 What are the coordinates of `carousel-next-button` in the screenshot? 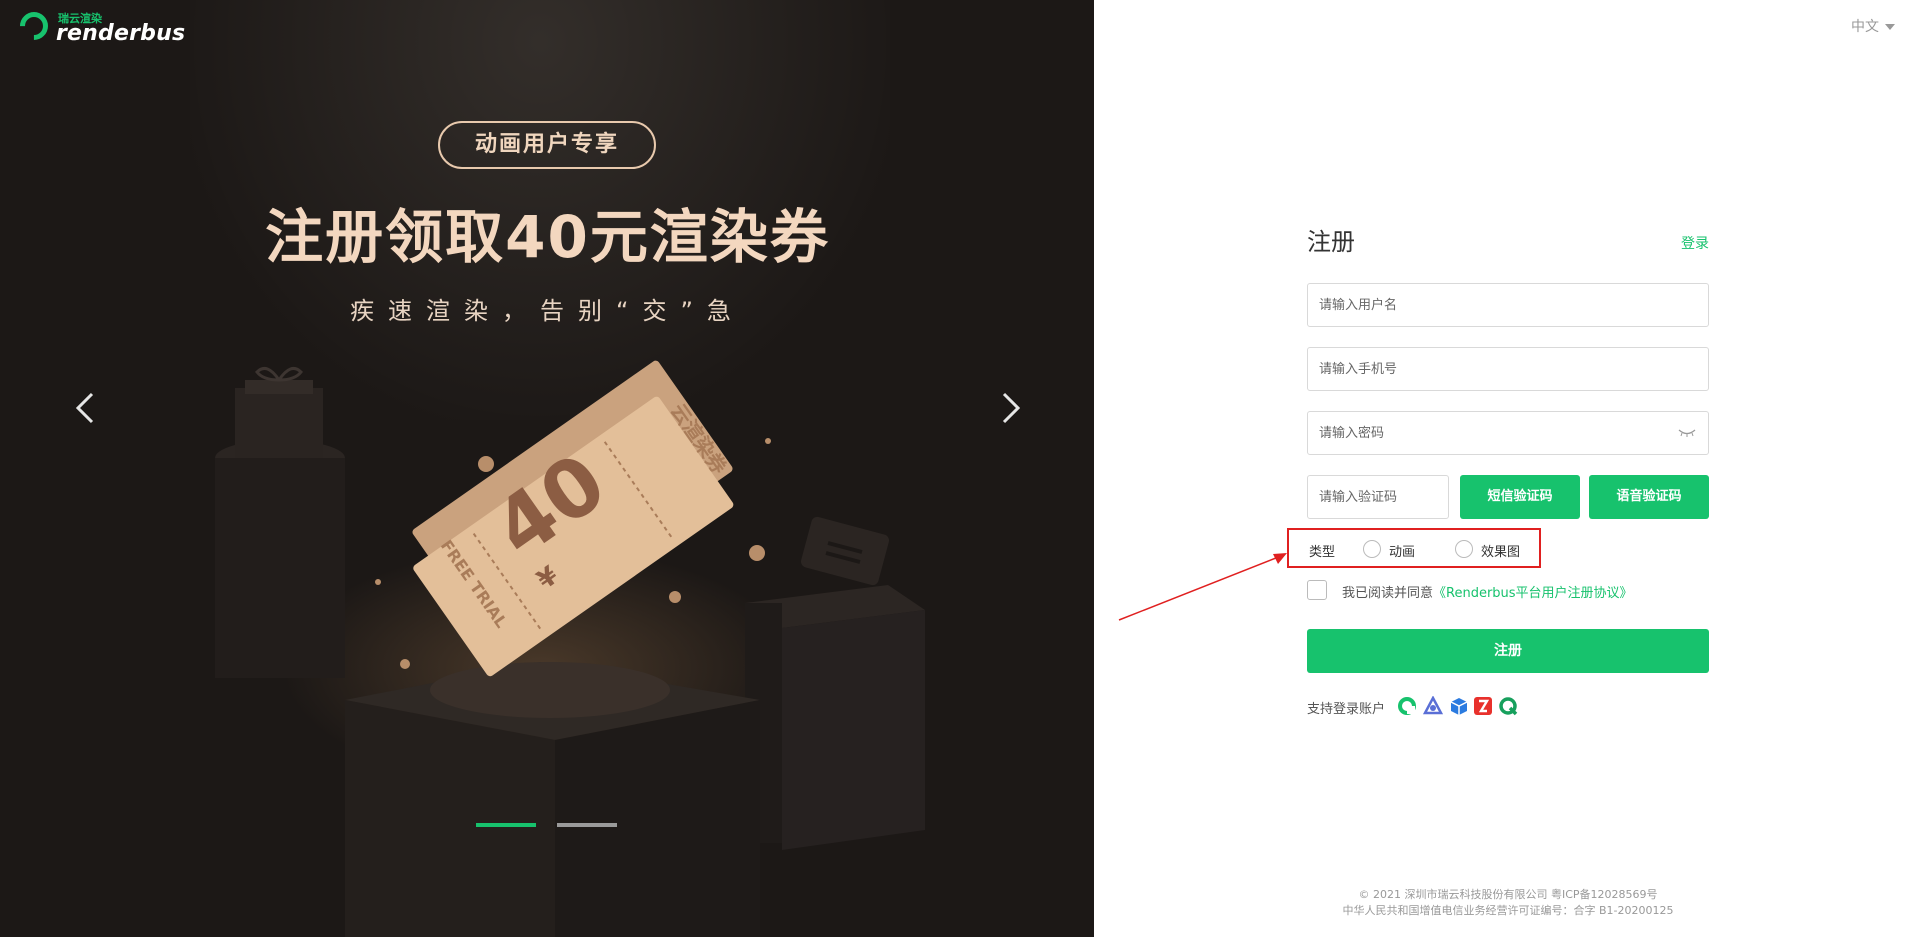 It's located at (1010, 408).